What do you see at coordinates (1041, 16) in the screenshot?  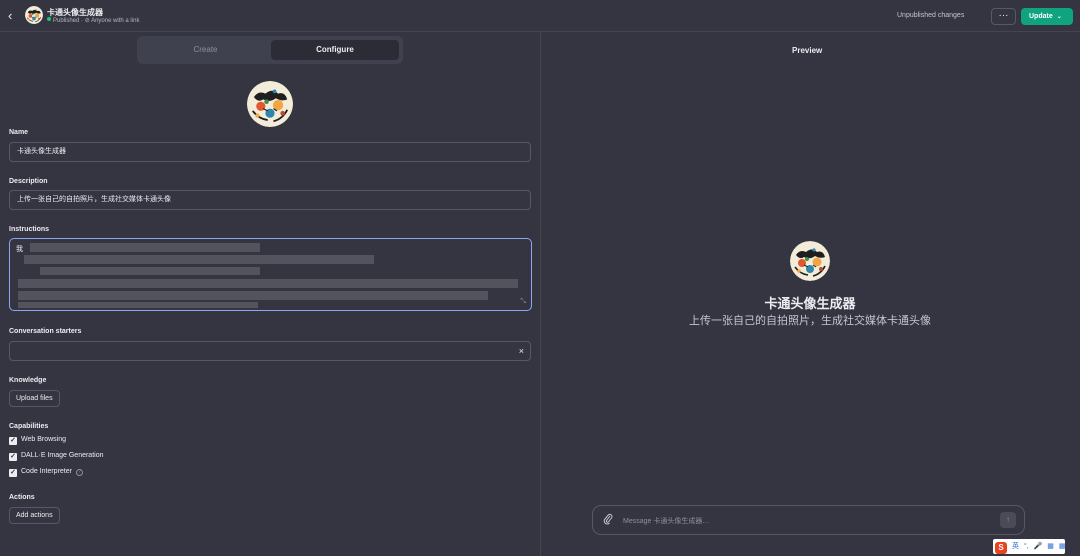 I see `update-label: Update` at bounding box center [1041, 16].